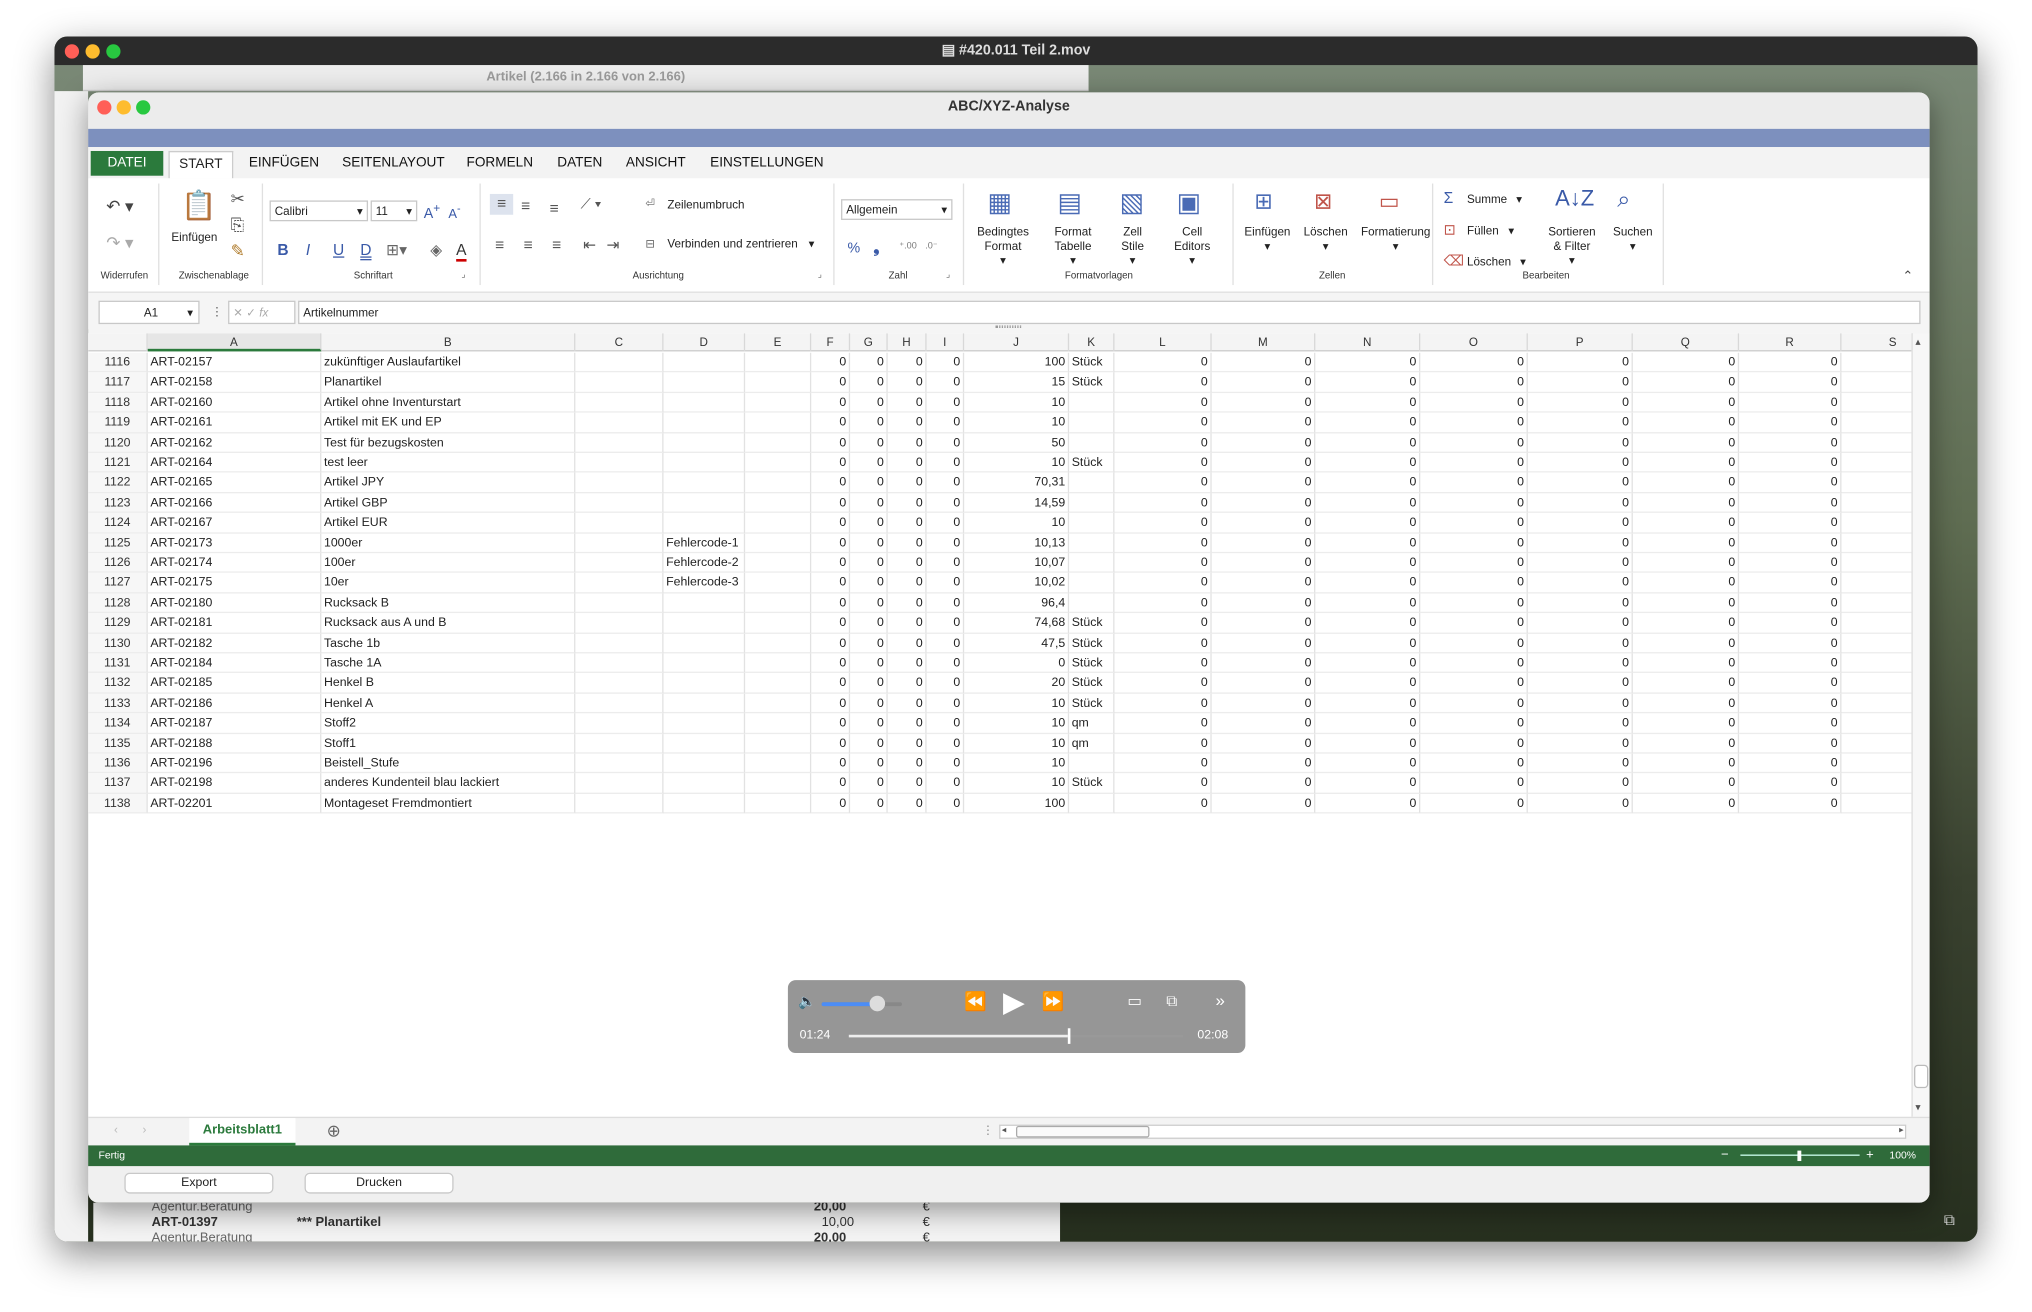  I want to click on column-header-e: E, so click(778, 342).